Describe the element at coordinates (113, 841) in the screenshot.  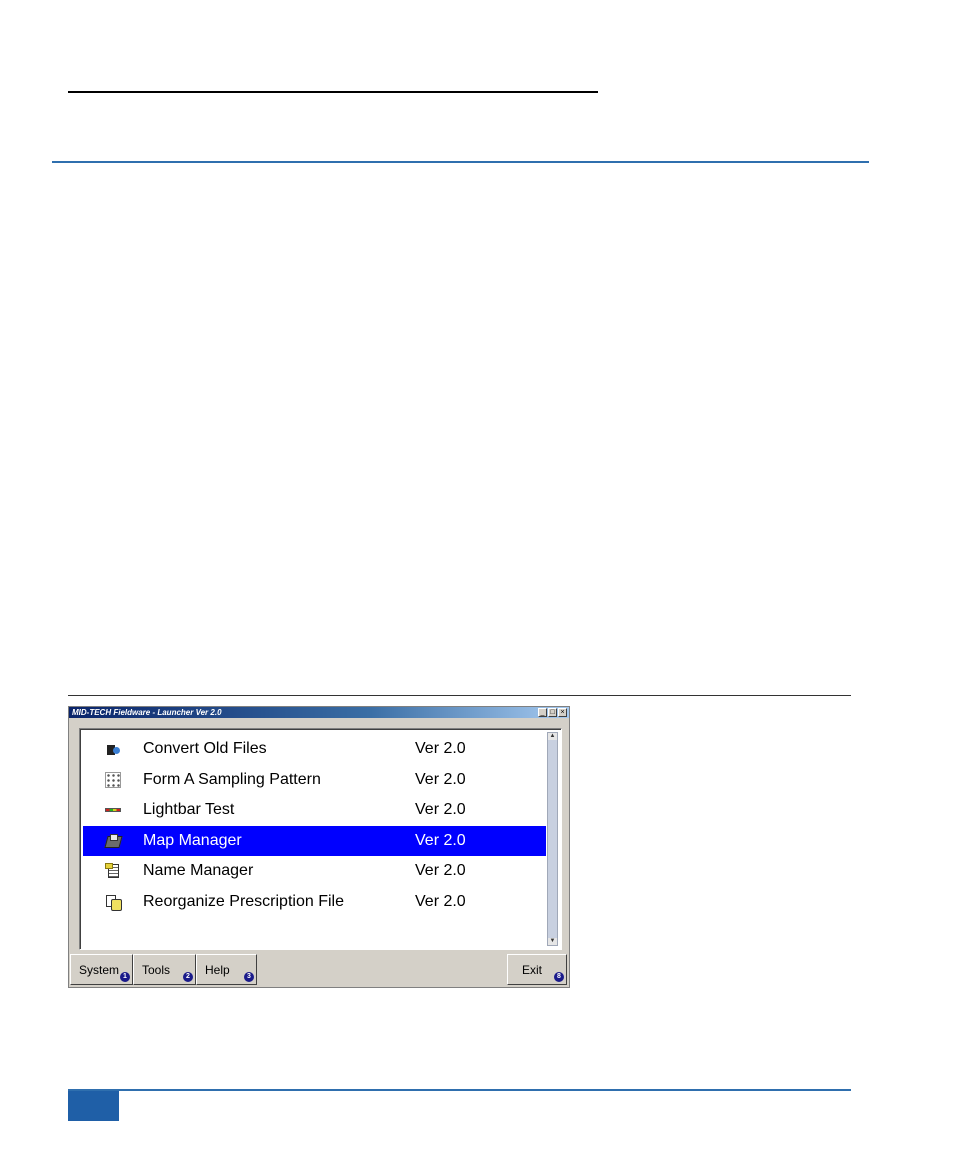
I see `map-manager-icon` at that location.